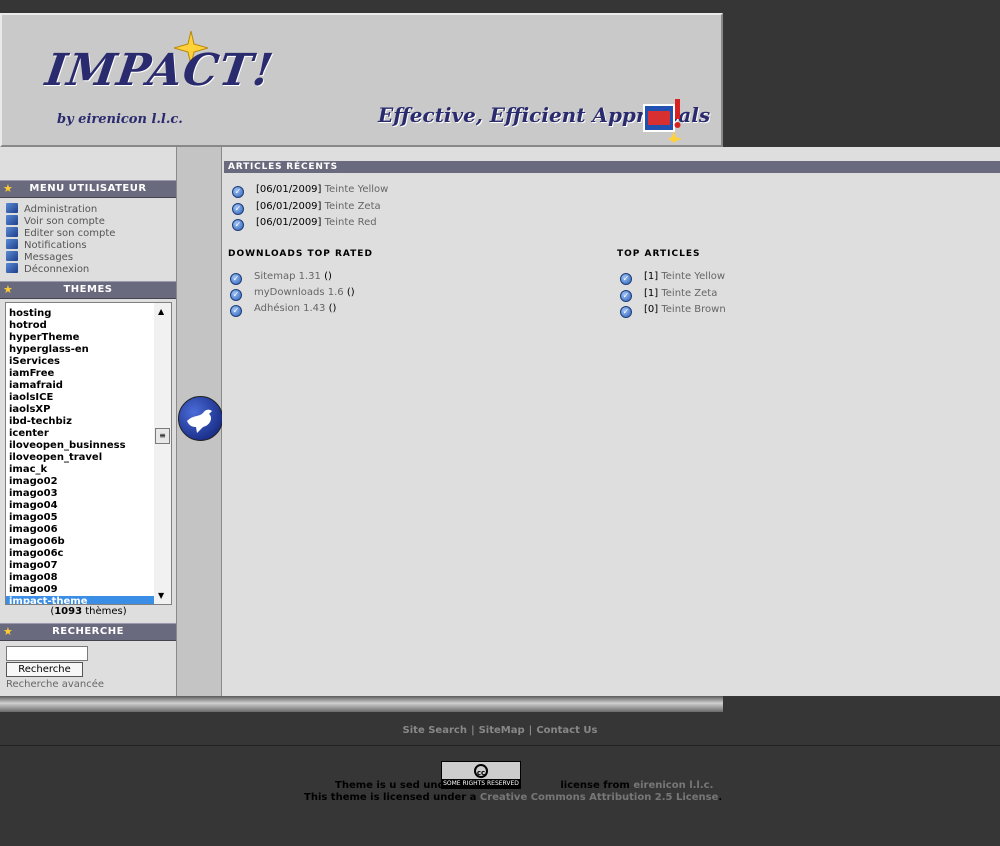  Describe the element at coordinates (162, 453) in the screenshot. I see `theme-list-scrollbar: ▲ ≡ ▼` at that location.